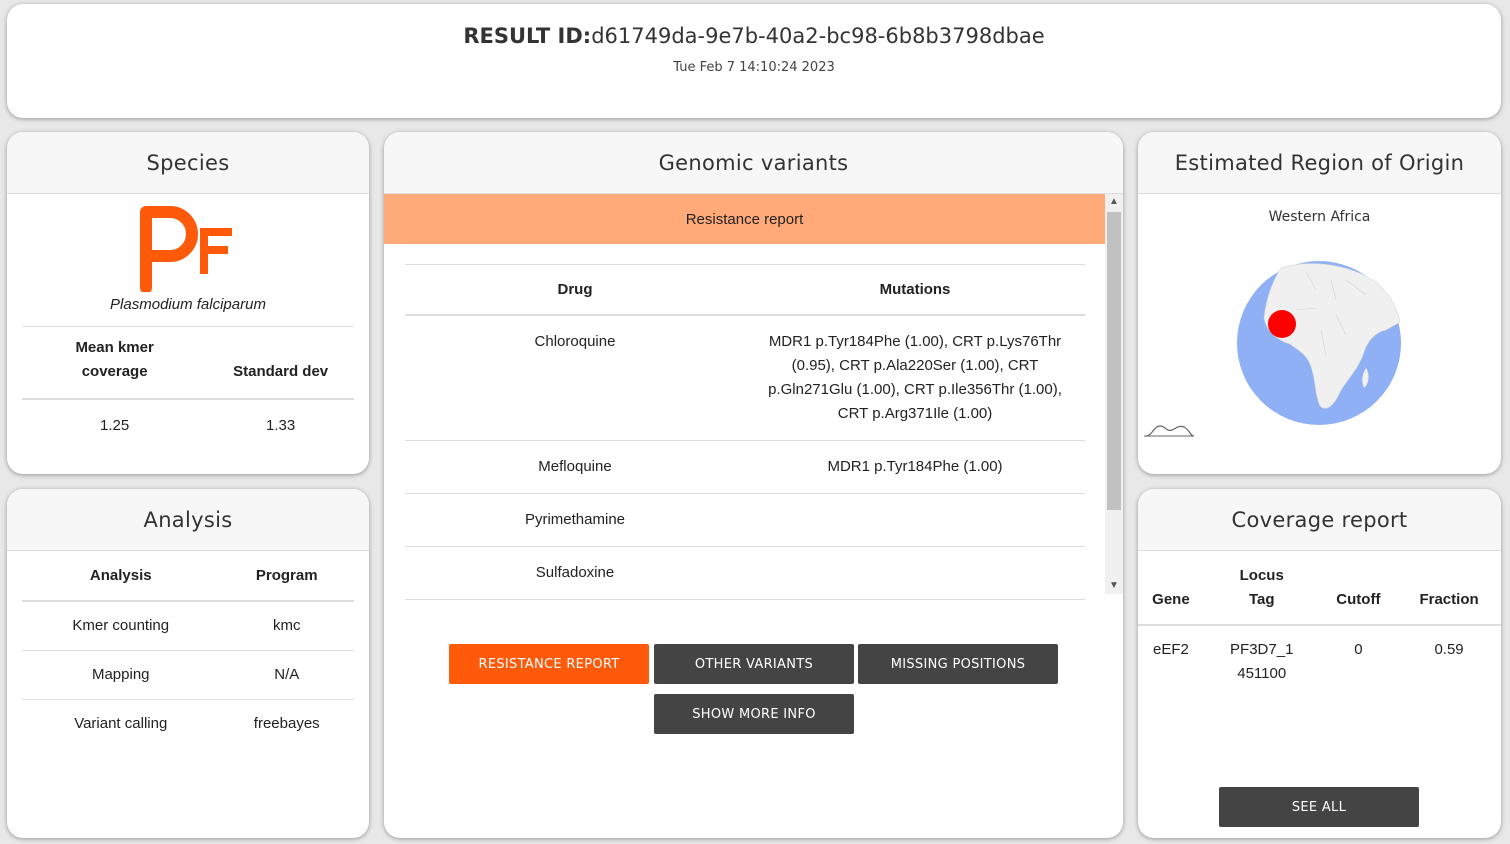  Describe the element at coordinates (915, 467) in the screenshot. I see `mutations-cell: MDR1 p.Tyr184Phe (1.00)` at that location.